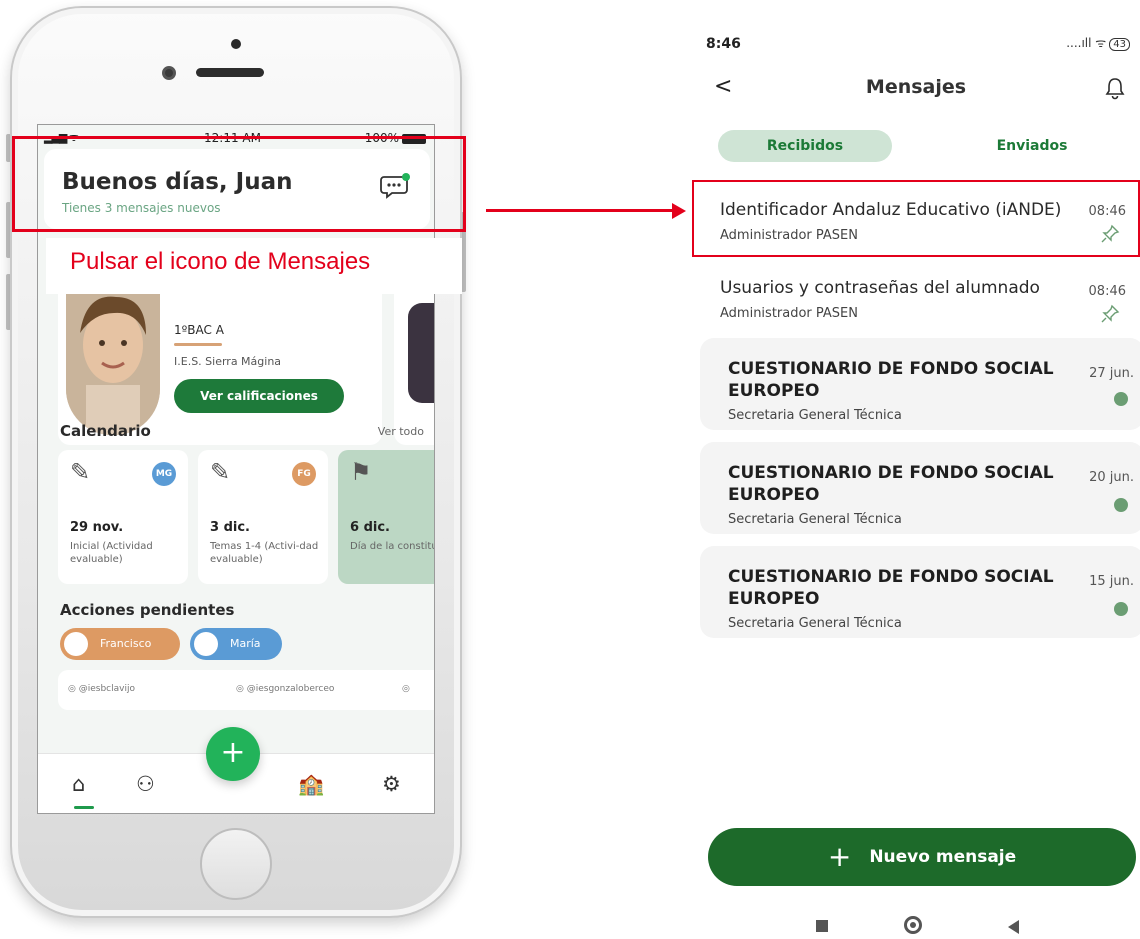  Describe the element at coordinates (169, 73) in the screenshot. I see `front-camera` at that location.